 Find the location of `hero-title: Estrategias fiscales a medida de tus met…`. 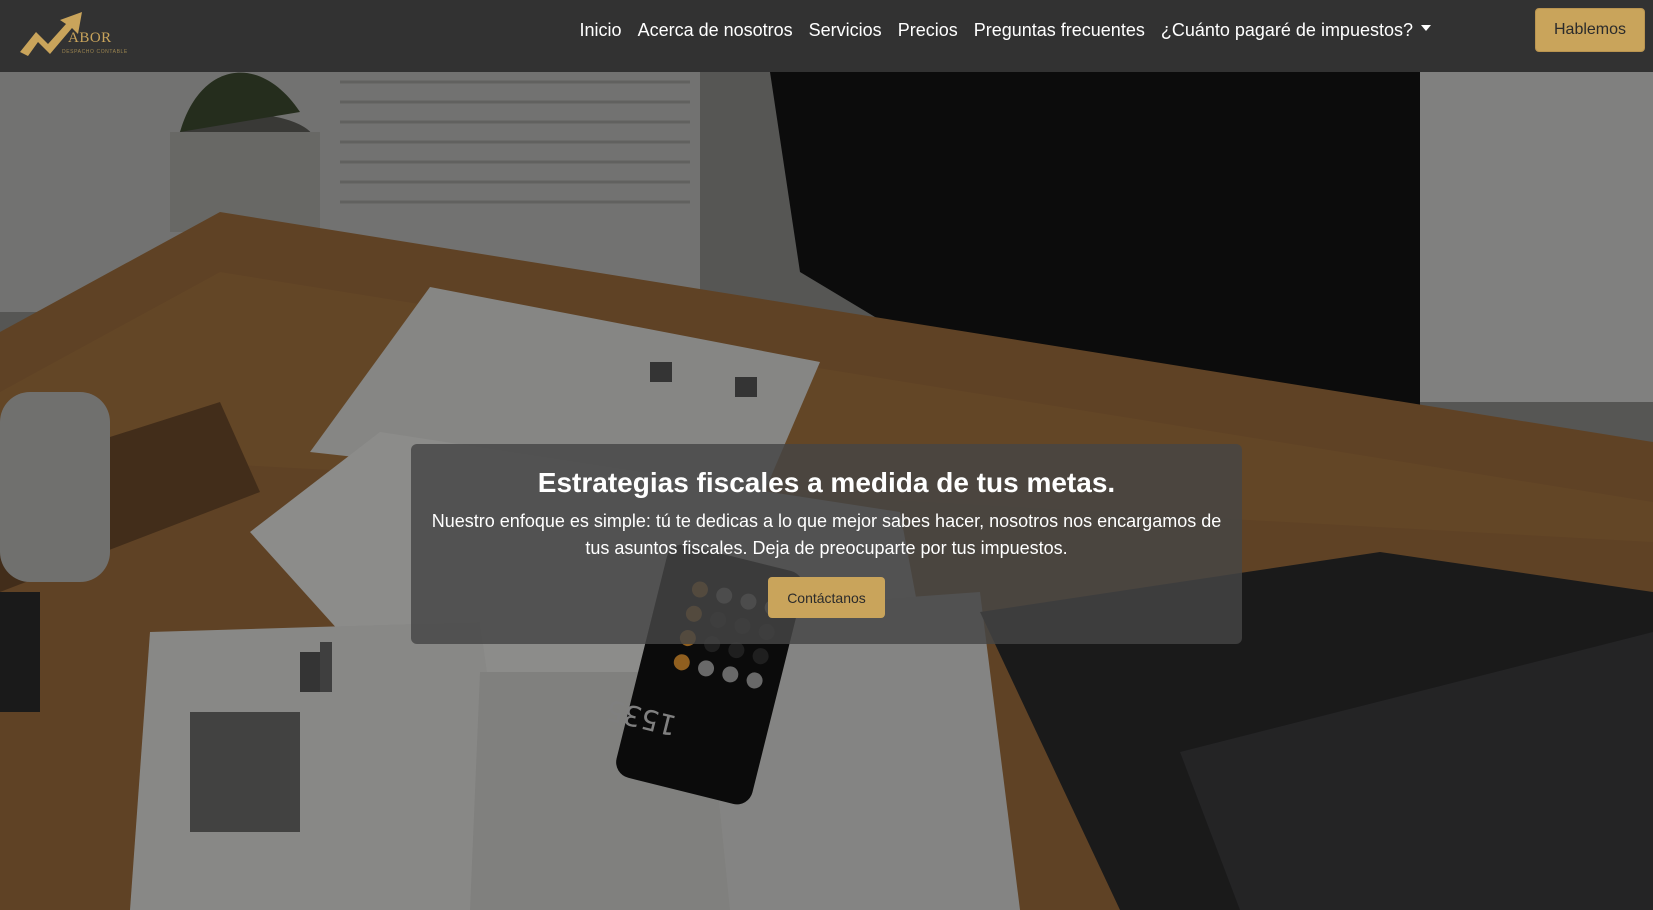

hero-title: Estrategias fiscales a medida de tus met… is located at coordinates (826, 482).